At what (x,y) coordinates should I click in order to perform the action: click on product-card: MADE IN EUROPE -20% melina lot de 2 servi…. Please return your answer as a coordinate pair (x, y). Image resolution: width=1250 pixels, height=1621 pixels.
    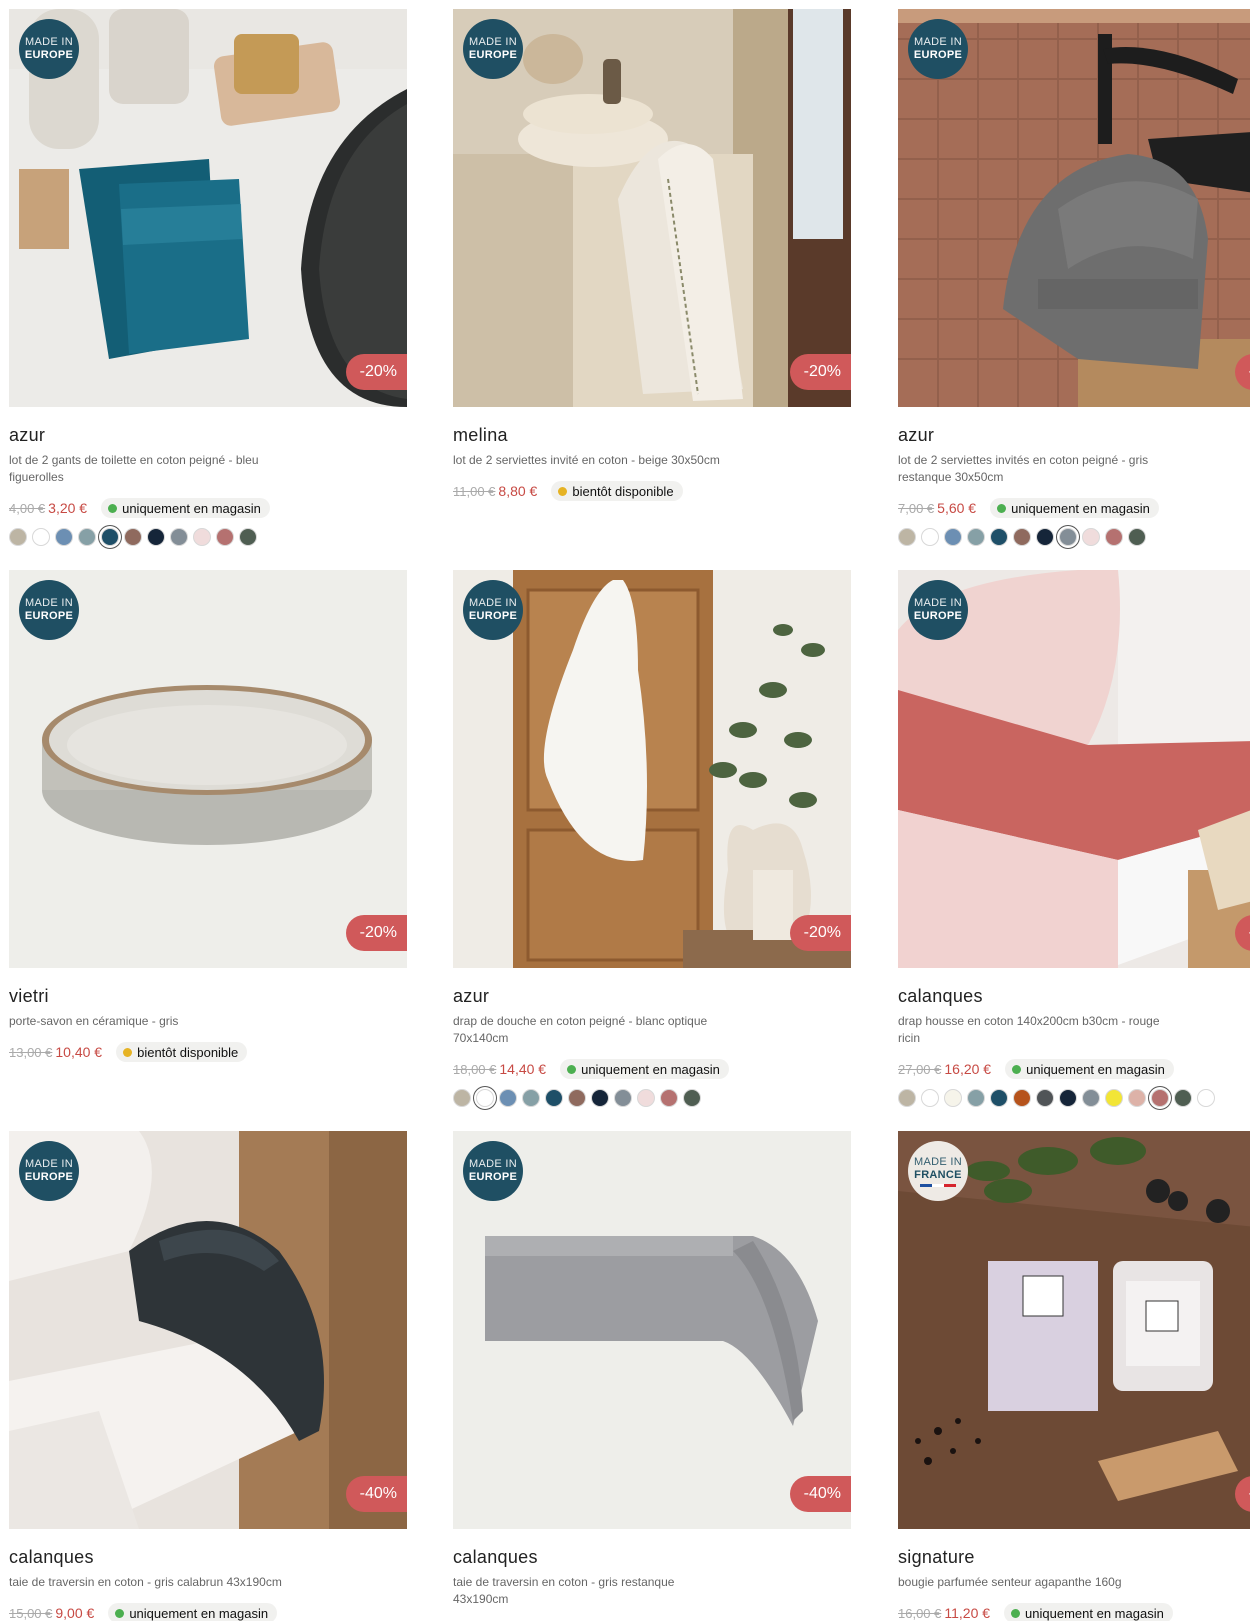
    Looking at the image, I should click on (652, 255).